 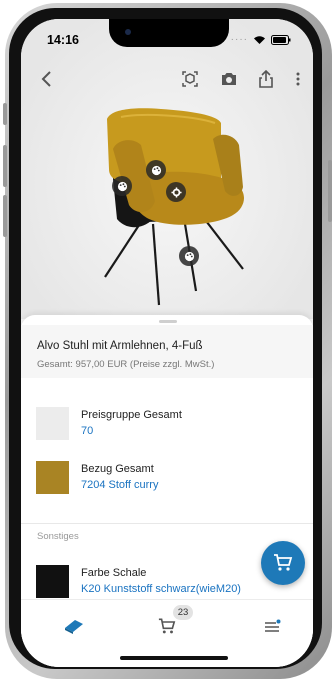 I want to click on viewer-toolbar, so click(x=167, y=82).